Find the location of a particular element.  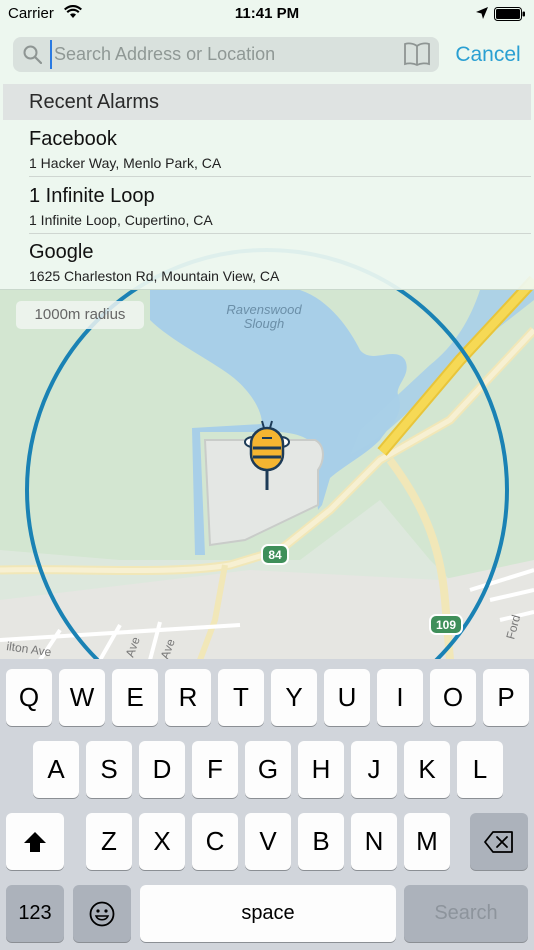

radius-badge: 1000m radius is located at coordinates (80, 315).